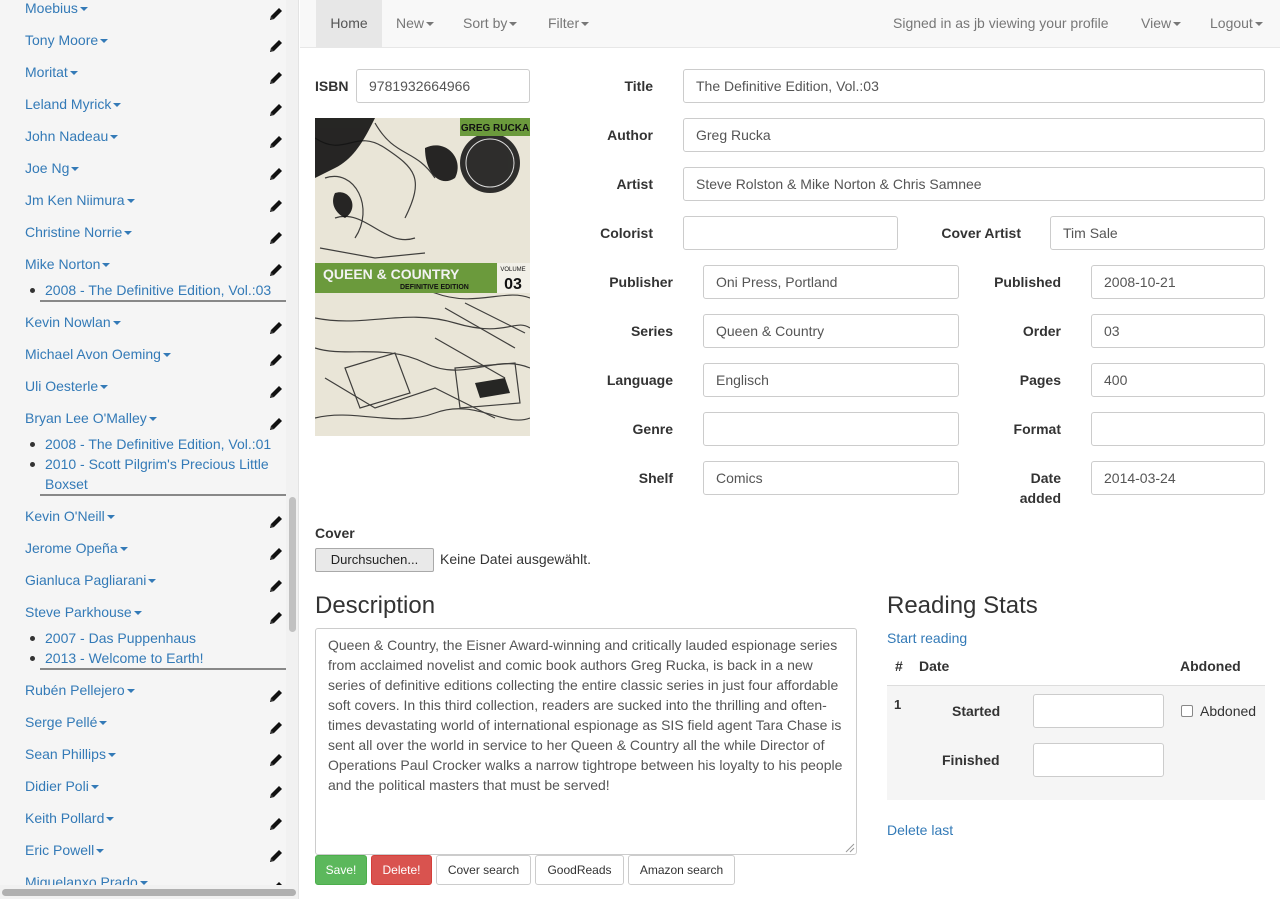  What do you see at coordinates (850, 848) in the screenshot?
I see `resize-handle-icon` at bounding box center [850, 848].